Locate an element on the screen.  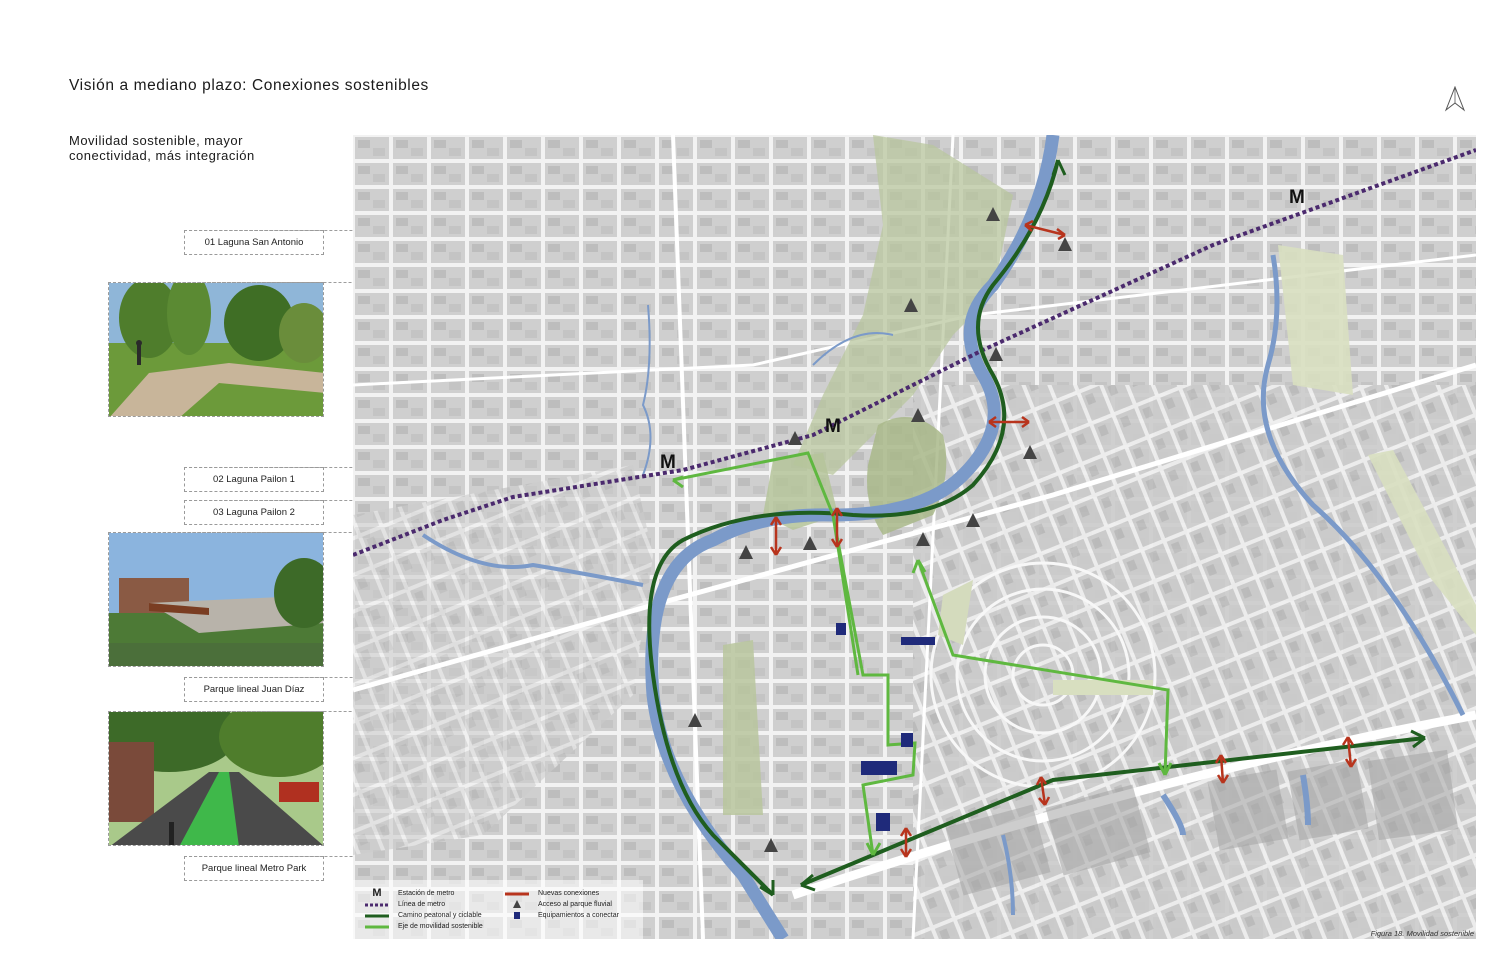
metro-station-icon: M is located at coordinates (377, 893).